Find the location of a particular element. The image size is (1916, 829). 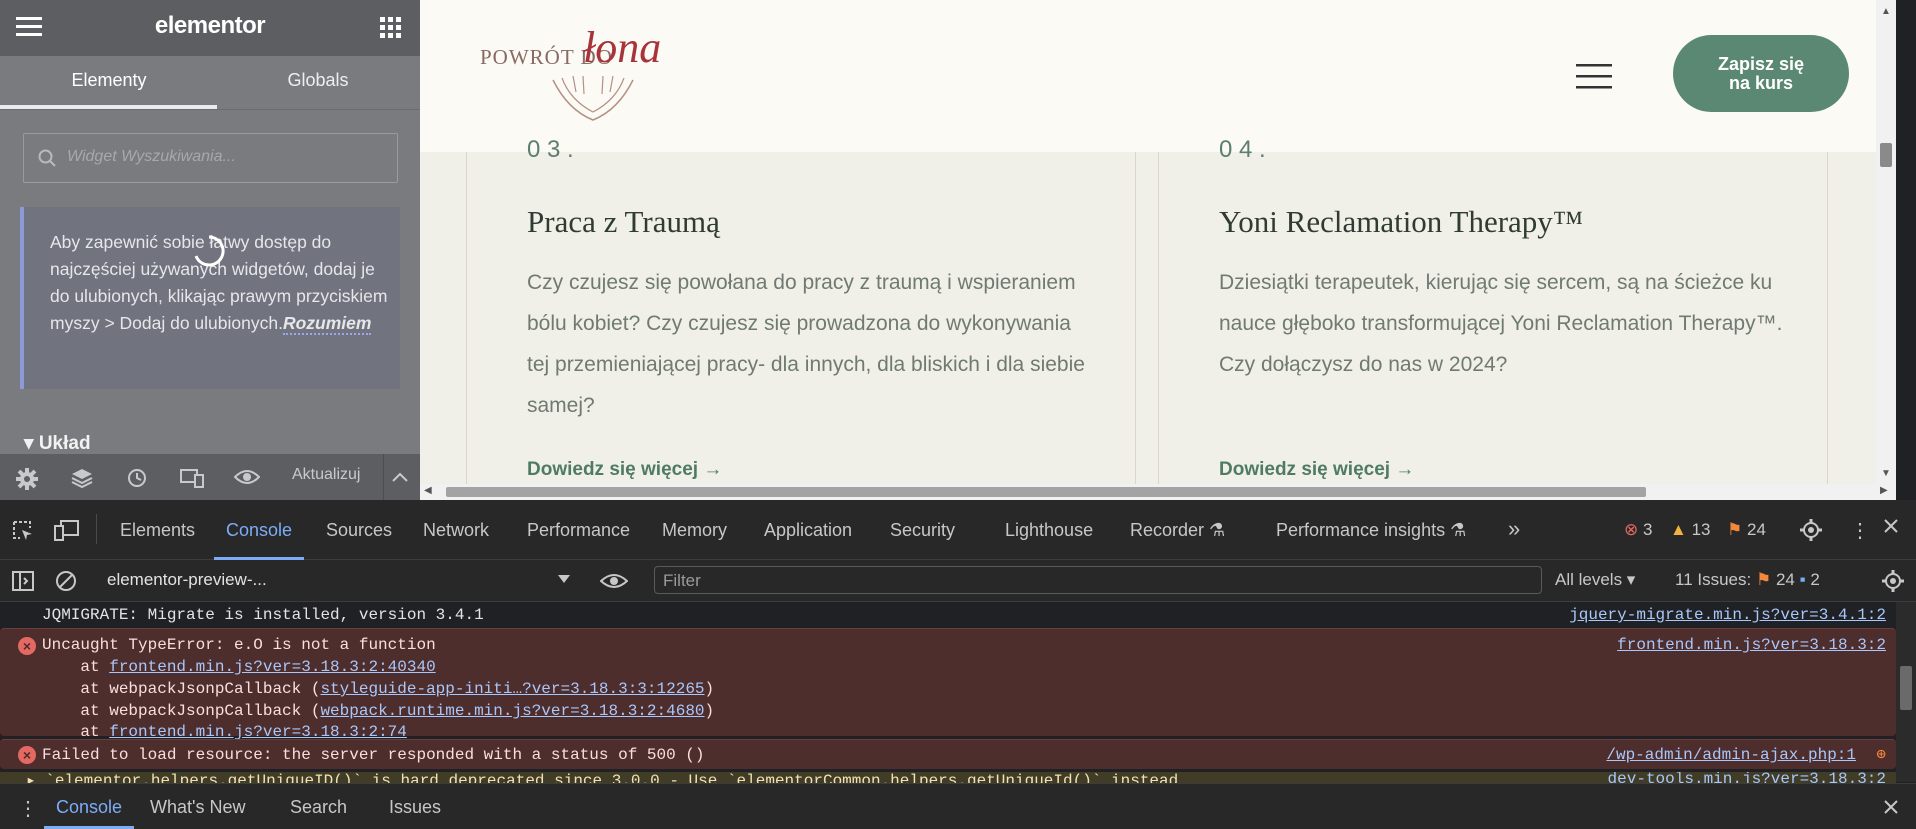

inspect-element-icon is located at coordinates (23, 531).